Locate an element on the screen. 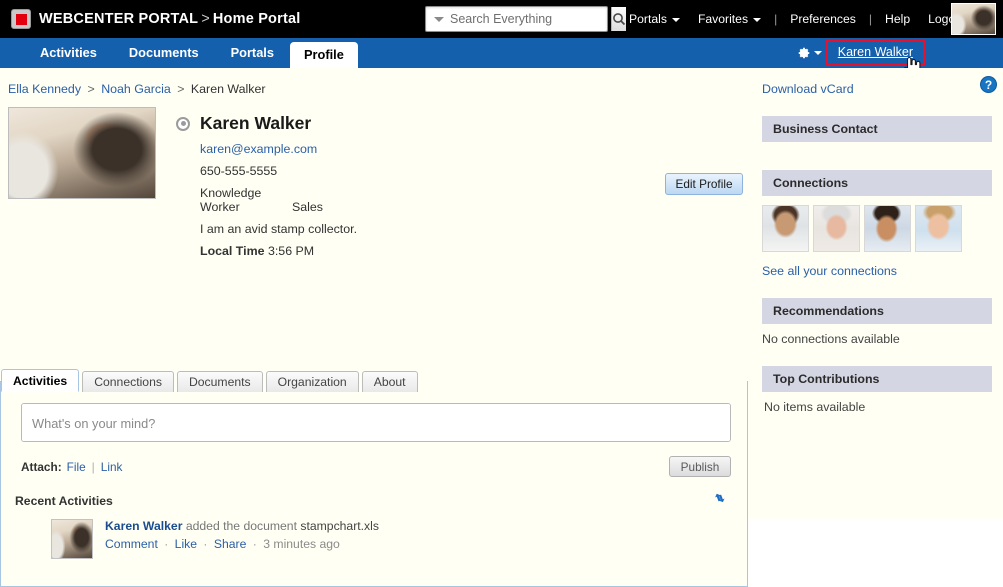 The width and height of the screenshot is (1003, 587). publish-button: Publish is located at coordinates (700, 466).